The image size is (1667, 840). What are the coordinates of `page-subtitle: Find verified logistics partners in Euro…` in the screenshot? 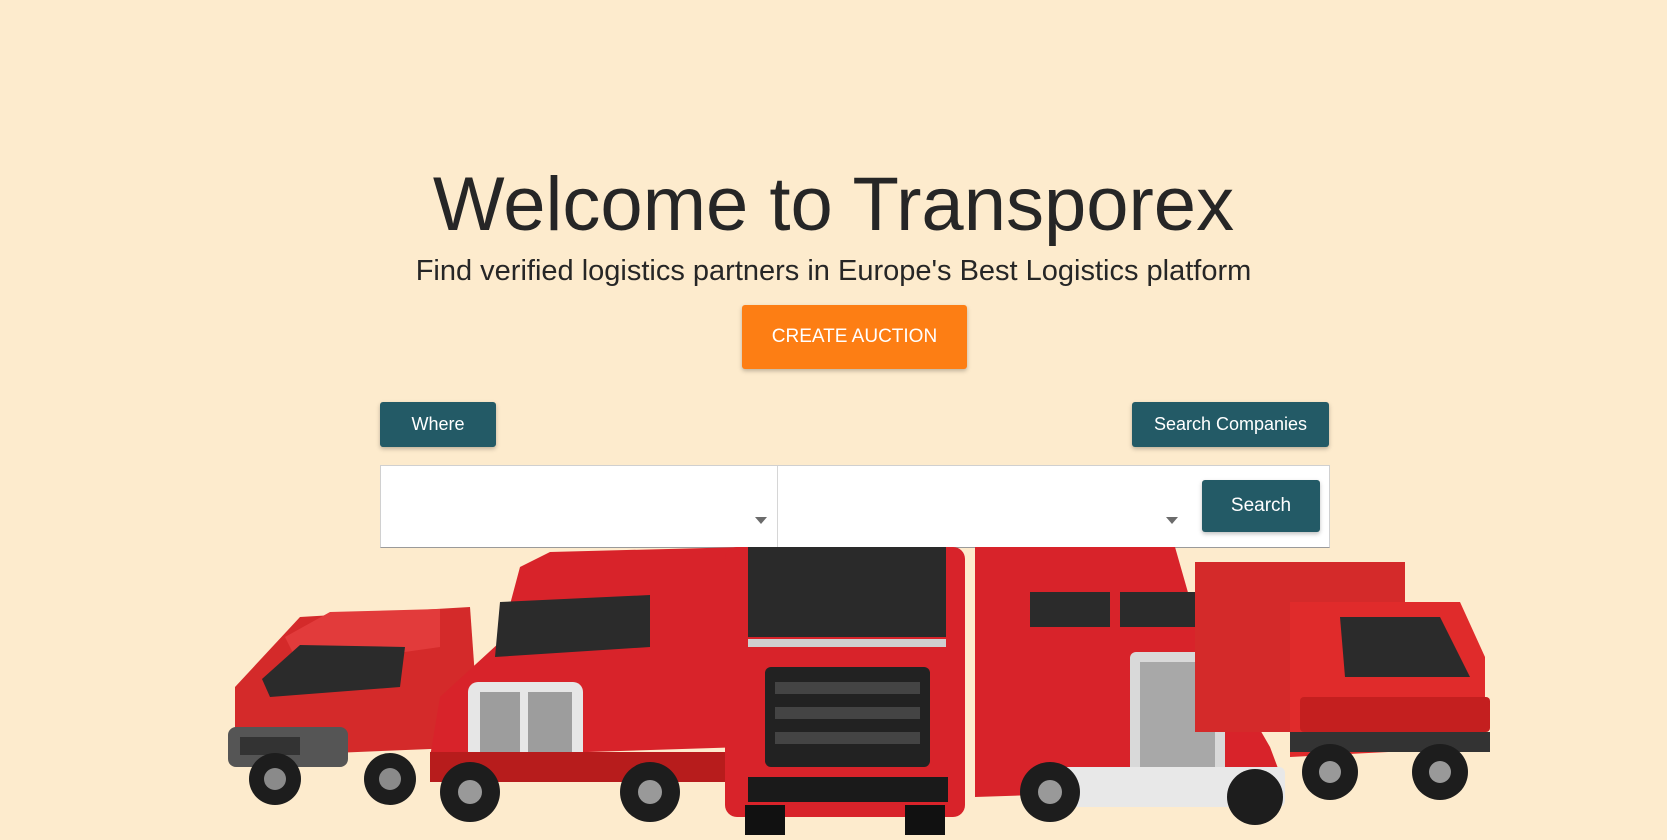 It's located at (833, 271).